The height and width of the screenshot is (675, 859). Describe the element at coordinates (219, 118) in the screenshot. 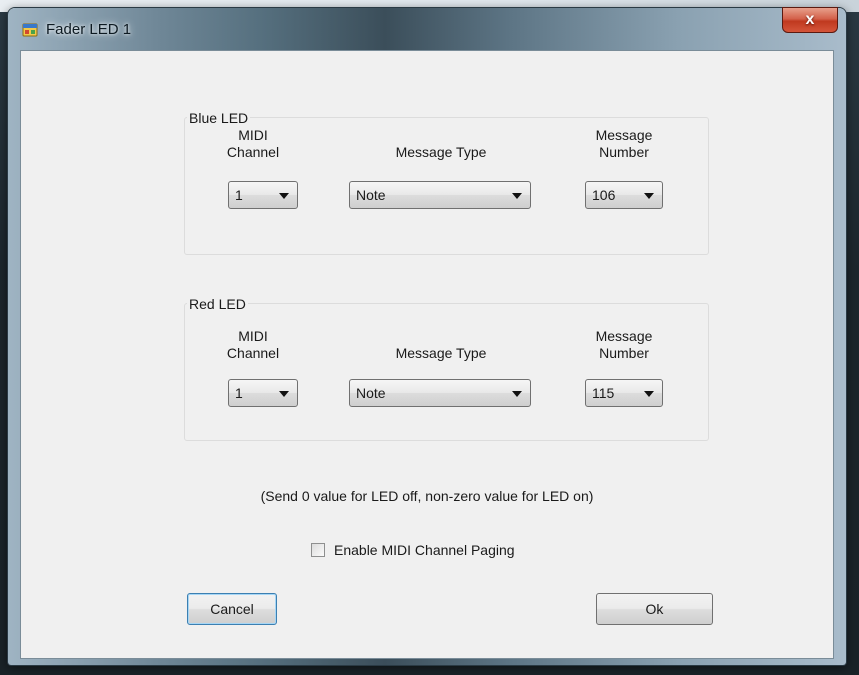

I see `group-label: Blue LED` at that location.